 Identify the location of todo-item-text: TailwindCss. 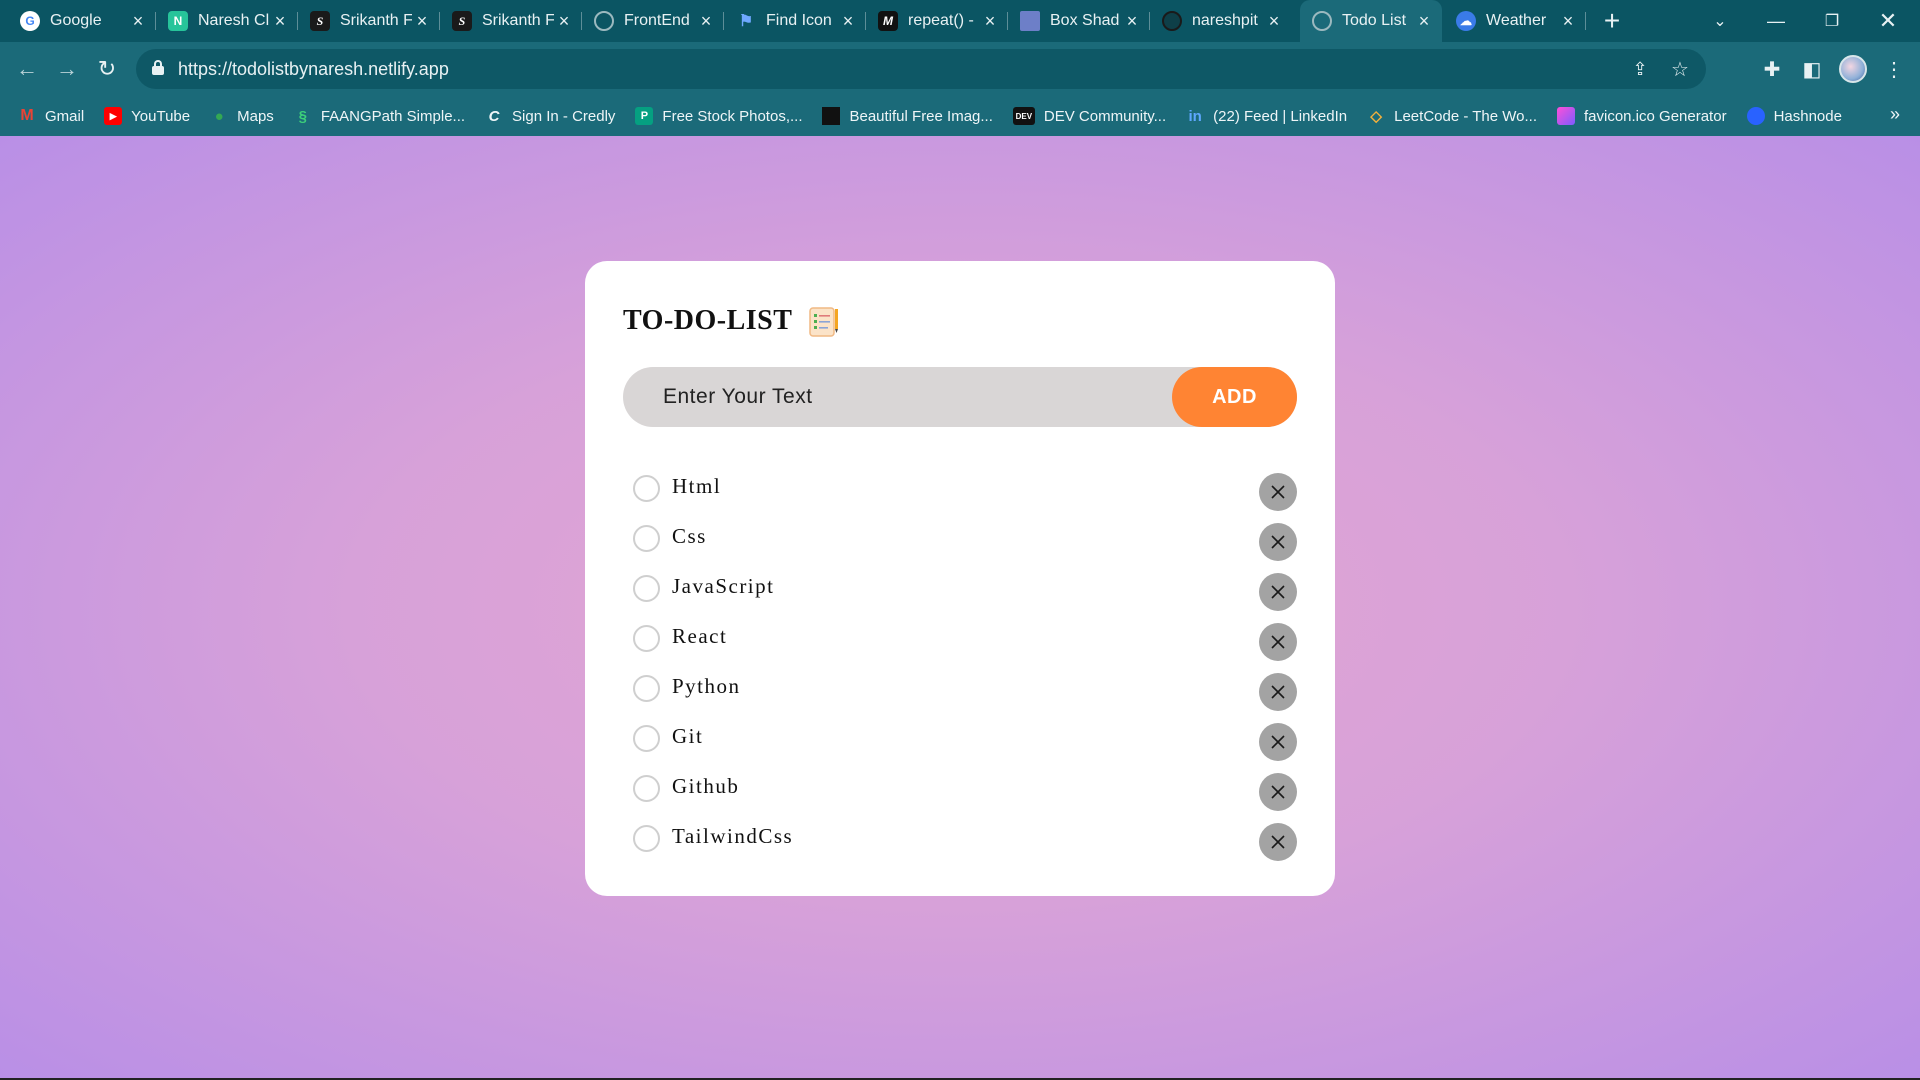
(732, 836).